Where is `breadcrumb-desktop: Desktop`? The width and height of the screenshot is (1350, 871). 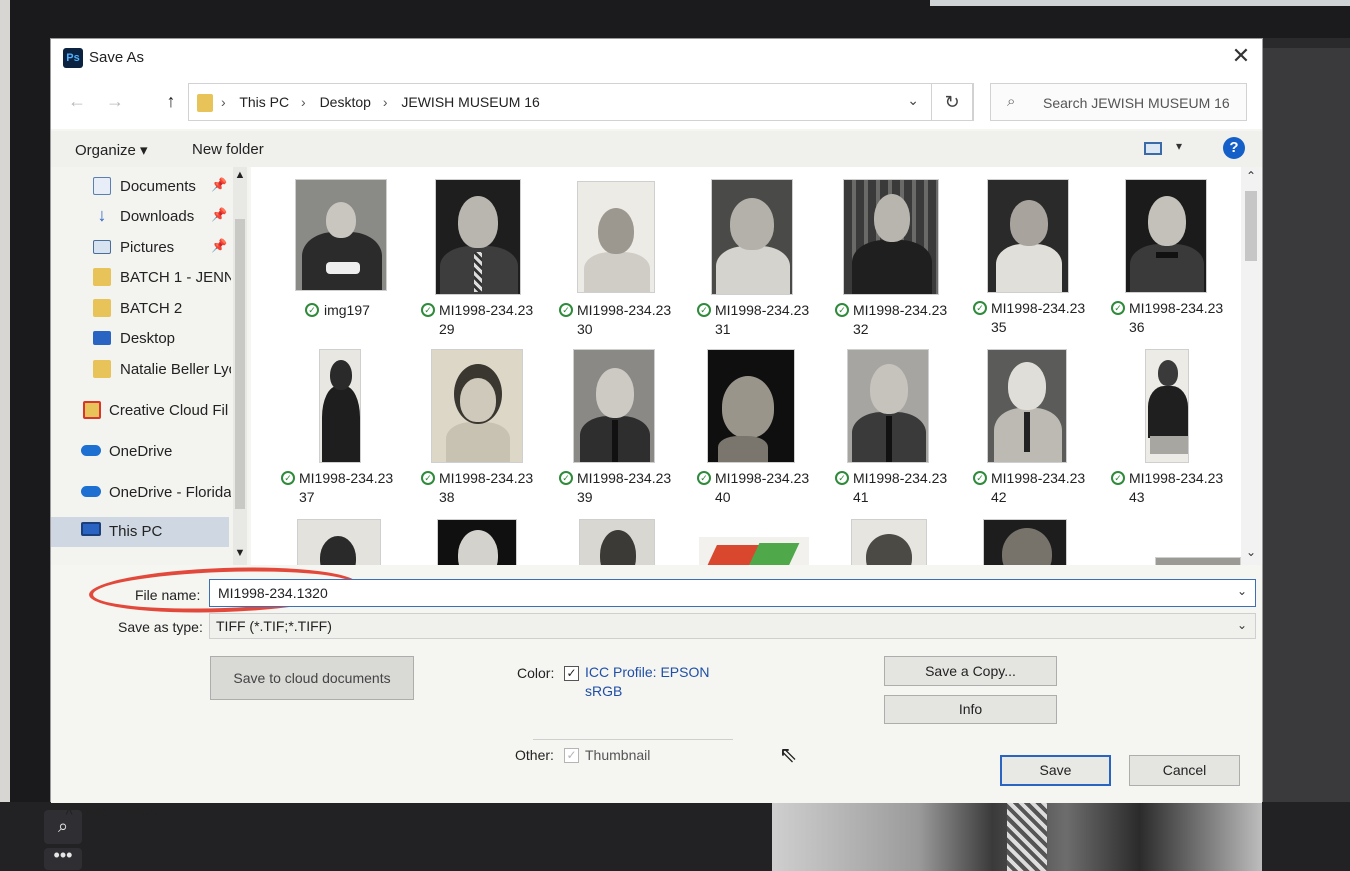
breadcrumb-desktop: Desktop is located at coordinates (345, 102).